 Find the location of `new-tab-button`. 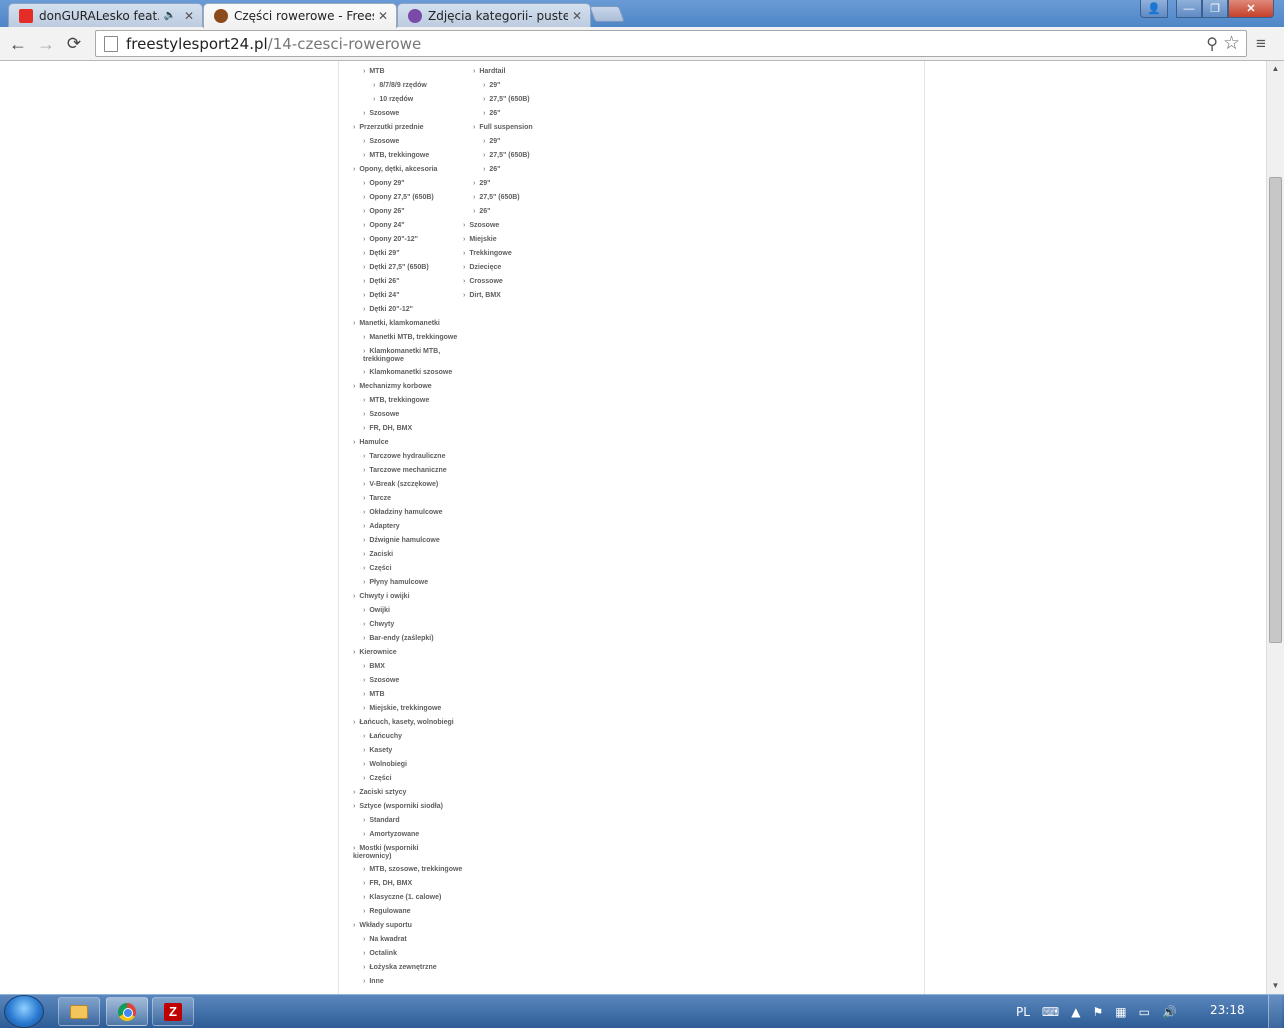

new-tab-button is located at coordinates (607, 14).